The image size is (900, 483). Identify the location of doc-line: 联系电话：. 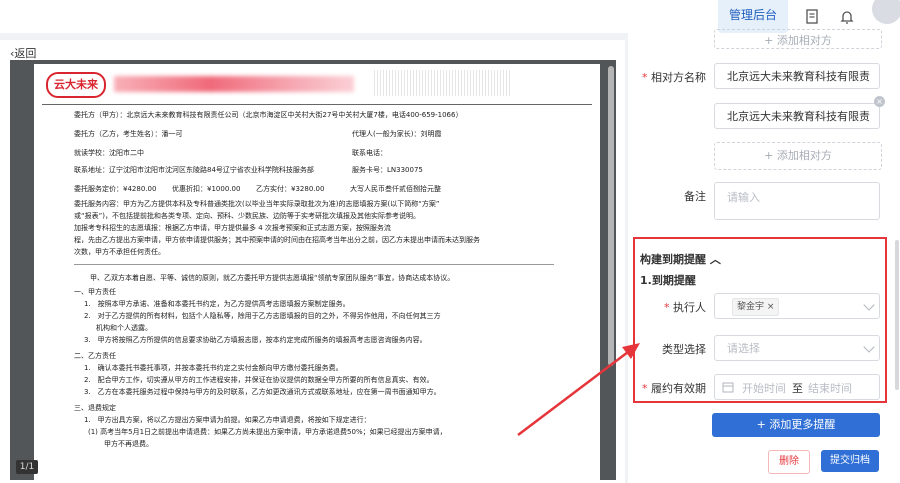
(369, 153).